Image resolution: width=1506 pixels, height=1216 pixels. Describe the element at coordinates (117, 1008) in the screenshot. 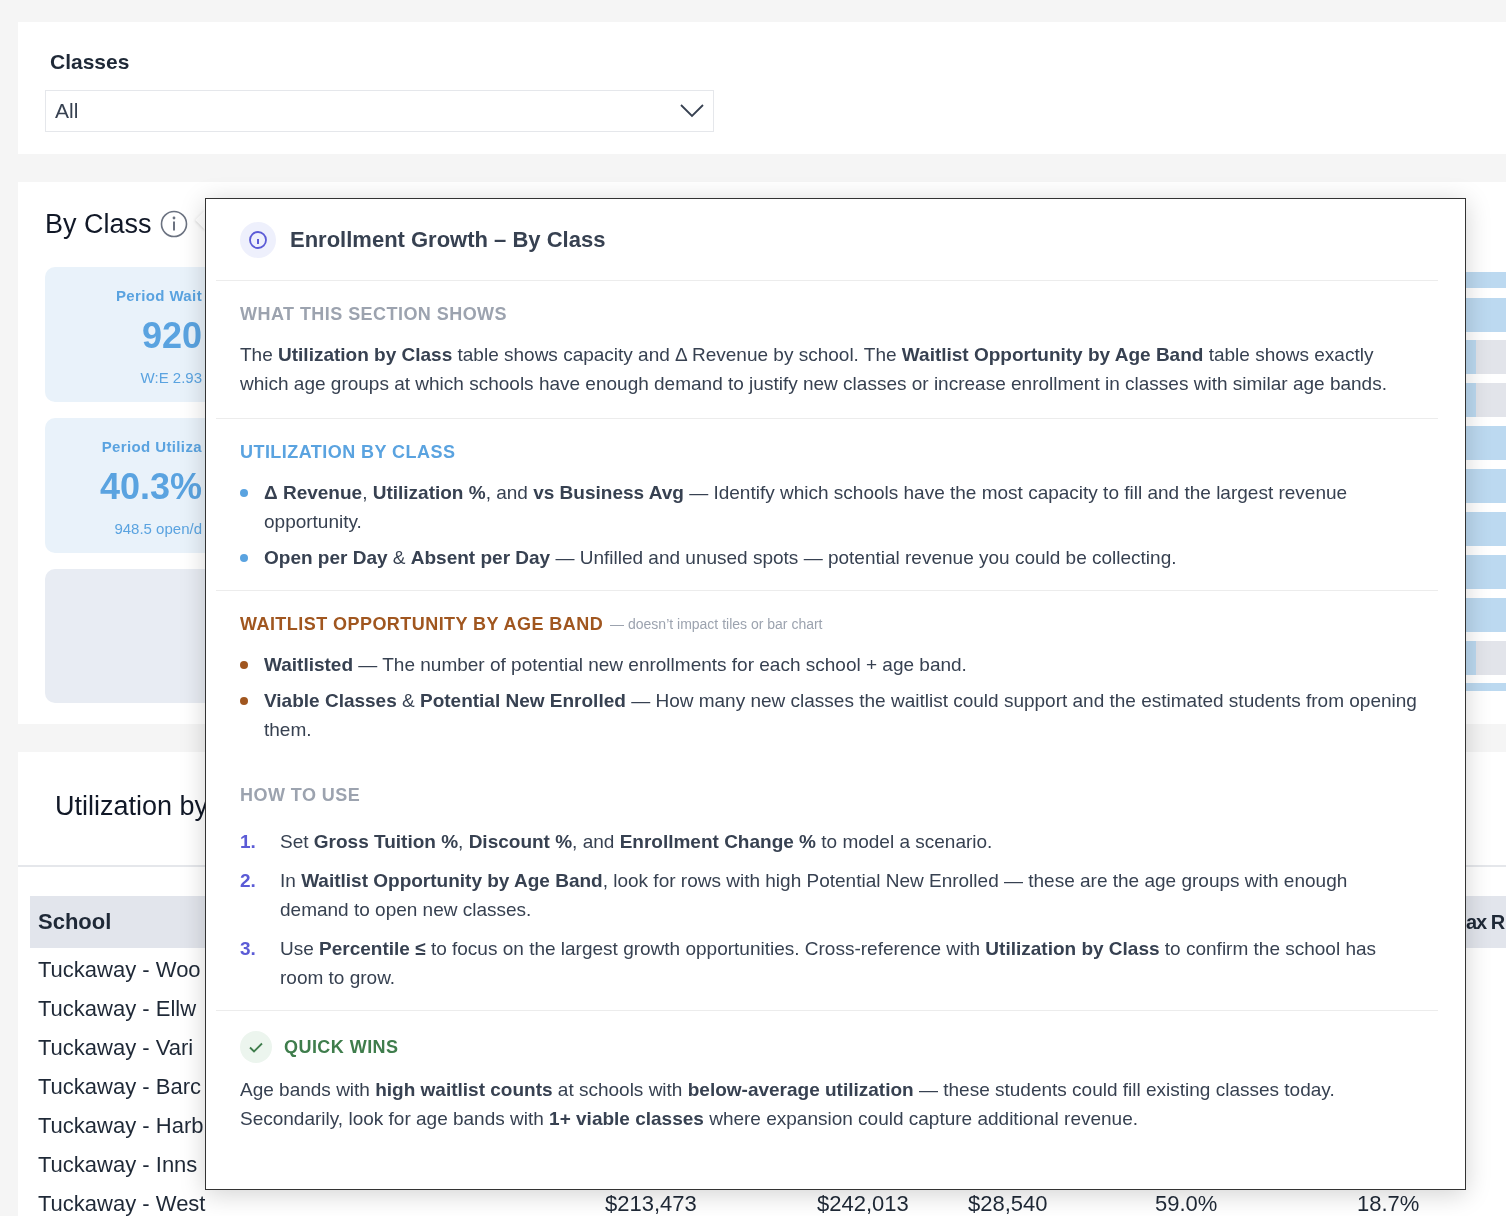

I see `table-cell-text: Tuckaway - Ellw` at that location.